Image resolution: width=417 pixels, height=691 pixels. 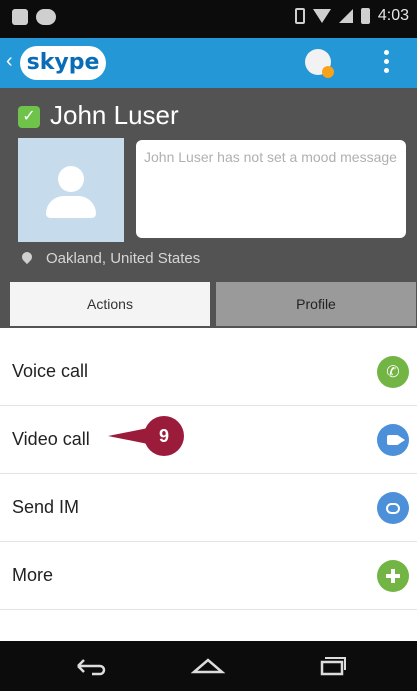 I want to click on presence-away-dot, so click(x=328, y=72).